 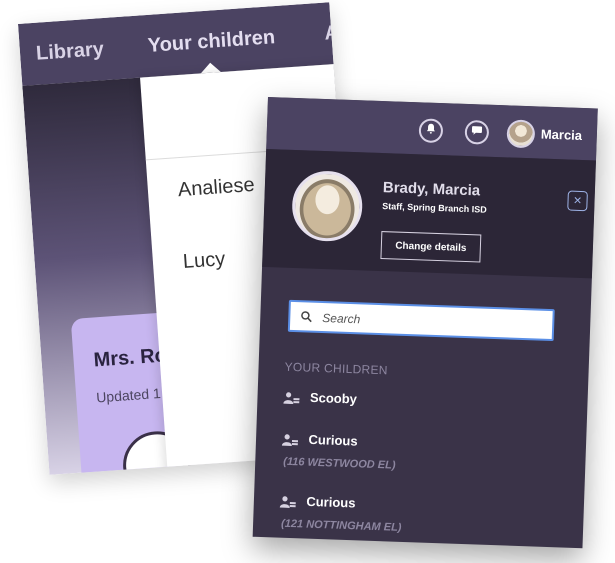 What do you see at coordinates (306, 317) in the screenshot?
I see `search-icon` at bounding box center [306, 317].